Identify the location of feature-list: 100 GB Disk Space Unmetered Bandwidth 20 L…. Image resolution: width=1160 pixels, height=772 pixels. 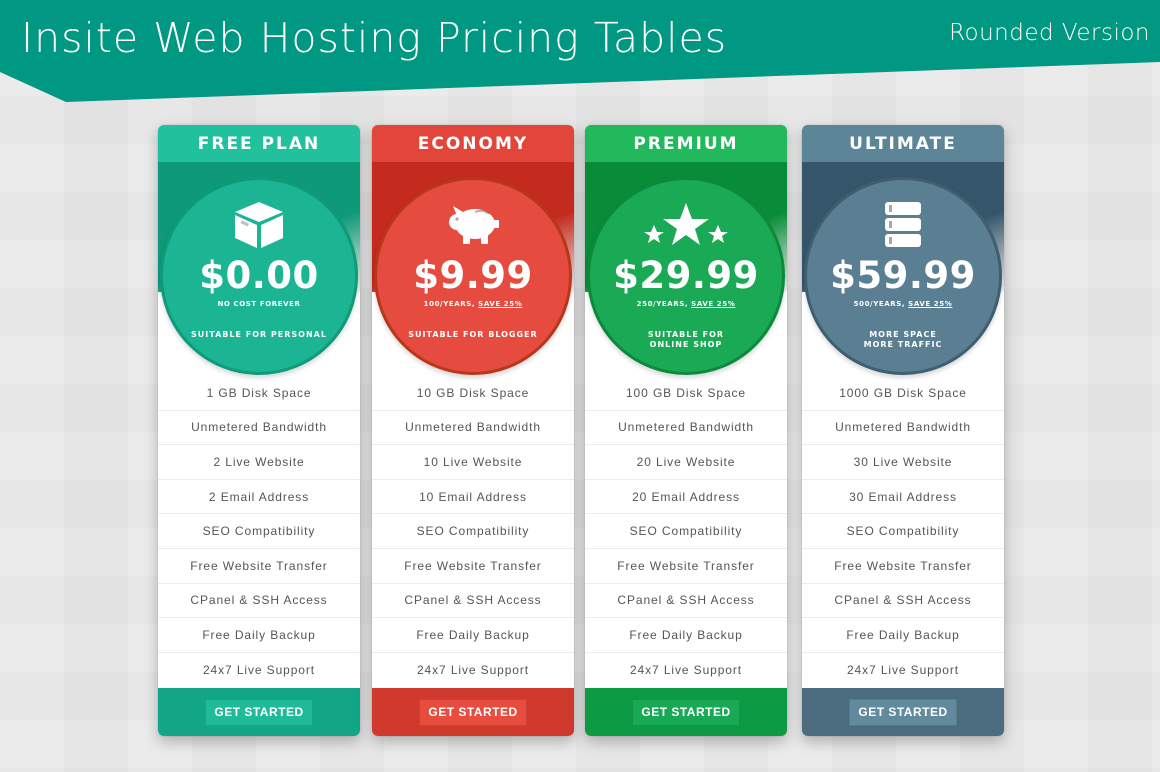
(686, 531).